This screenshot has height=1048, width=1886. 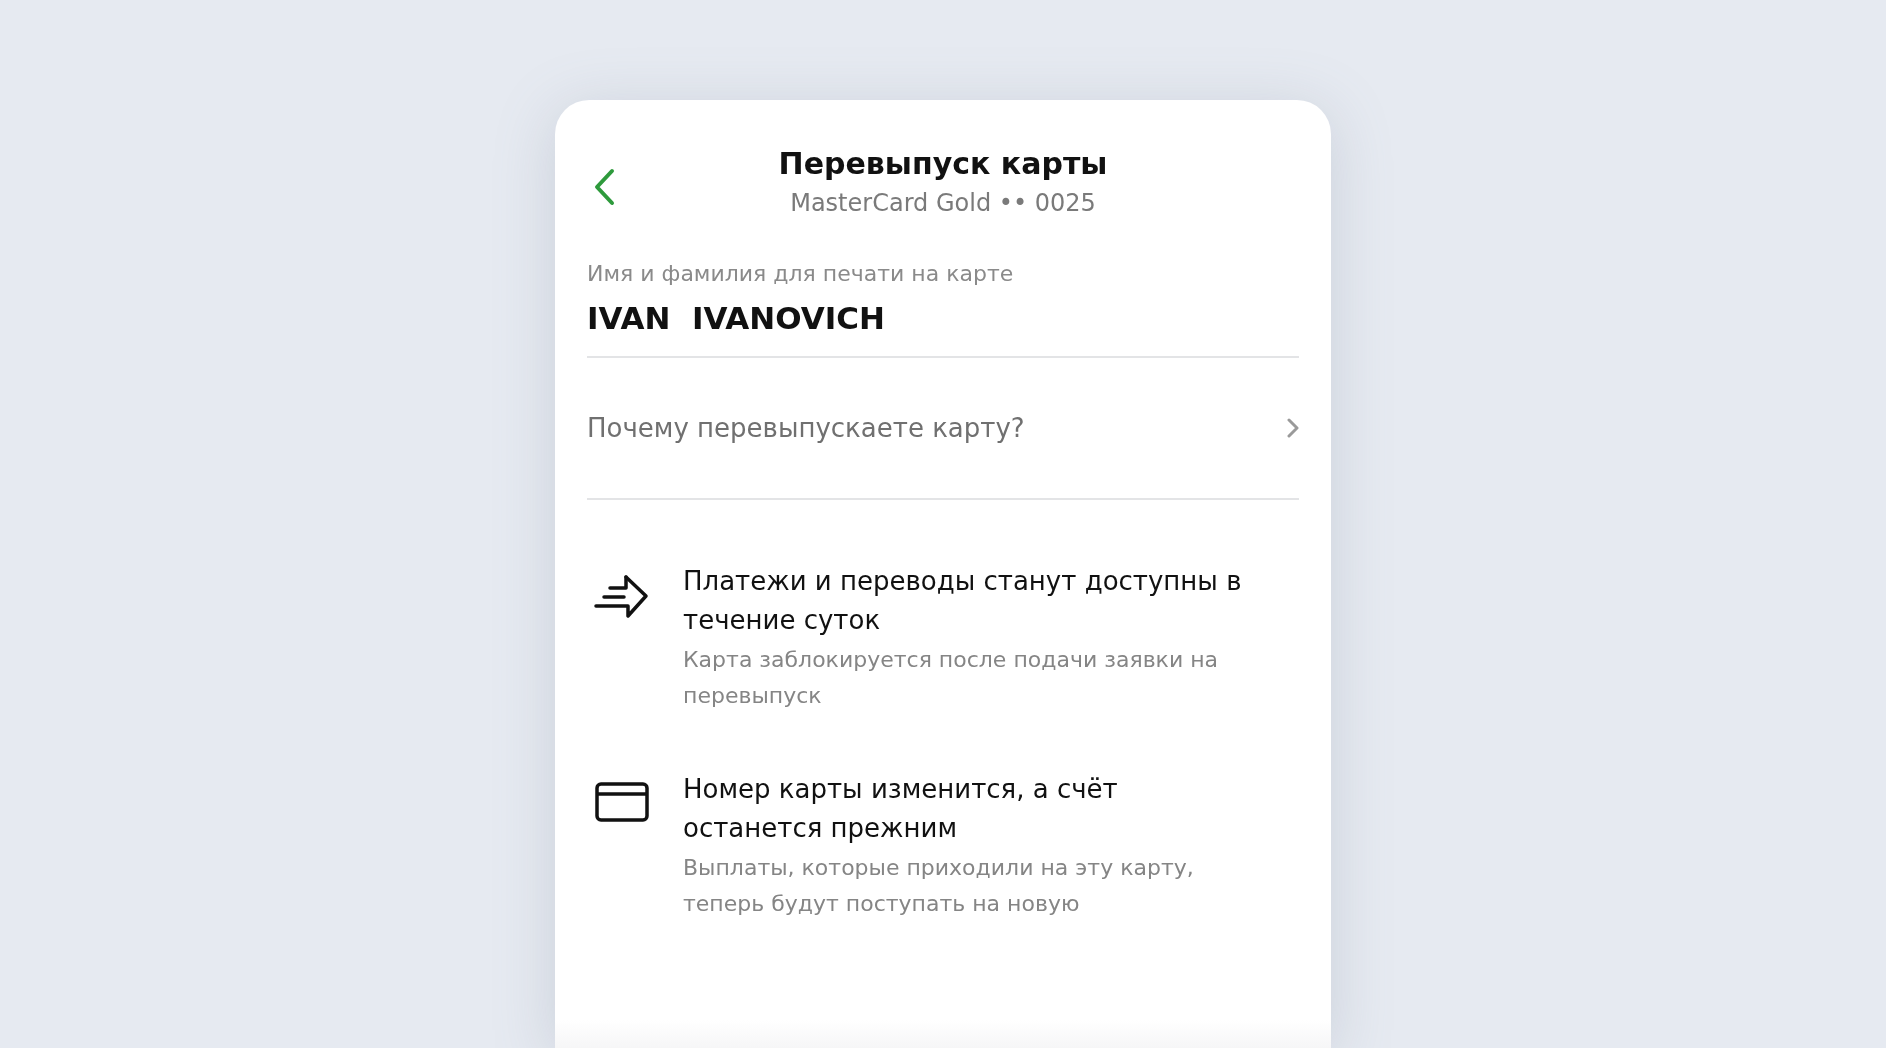 What do you see at coordinates (943, 163) in the screenshot?
I see `screen-title: Перевыпуск карты` at bounding box center [943, 163].